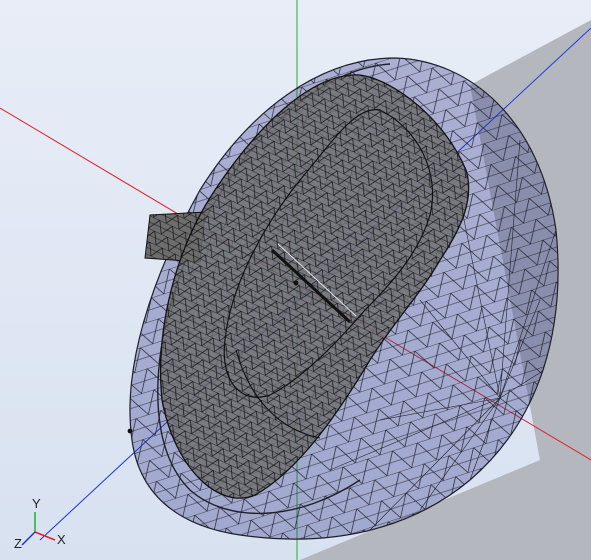 The height and width of the screenshot is (560, 591). Describe the element at coordinates (61, 539) in the screenshot. I see `triad-x-label: X` at that location.